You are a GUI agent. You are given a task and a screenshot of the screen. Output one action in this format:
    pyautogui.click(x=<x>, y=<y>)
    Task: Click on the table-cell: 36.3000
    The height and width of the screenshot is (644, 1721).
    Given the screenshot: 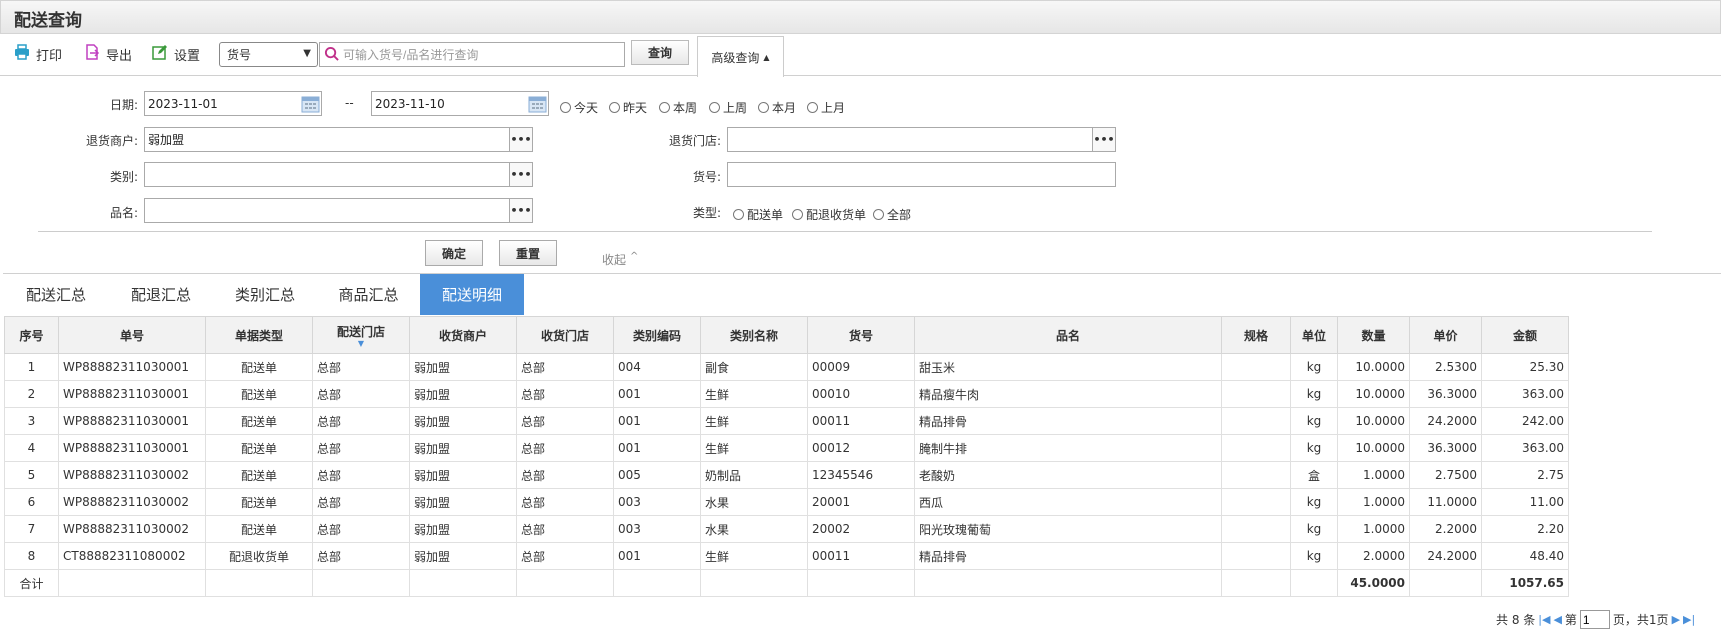 What is the action you would take?
    pyautogui.click(x=1445, y=448)
    